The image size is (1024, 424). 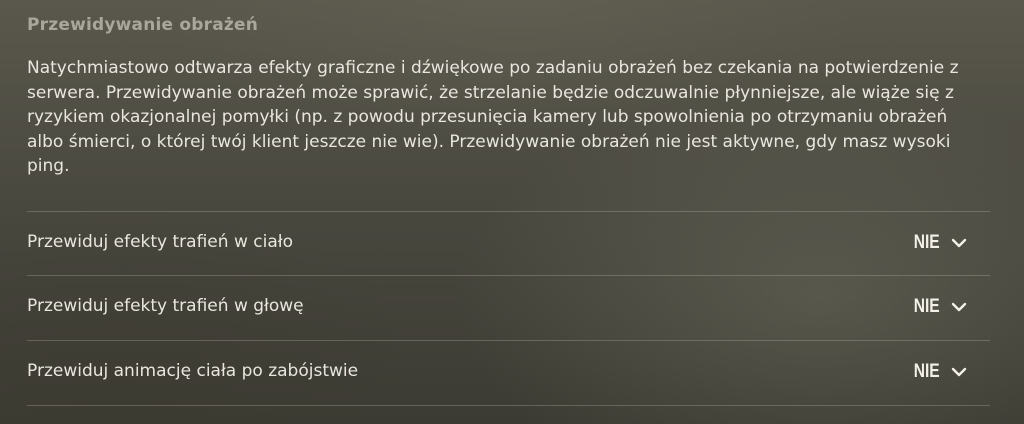 What do you see at coordinates (160, 242) in the screenshot?
I see `setting-label: Przewiduj efekty trafień w ciało` at bounding box center [160, 242].